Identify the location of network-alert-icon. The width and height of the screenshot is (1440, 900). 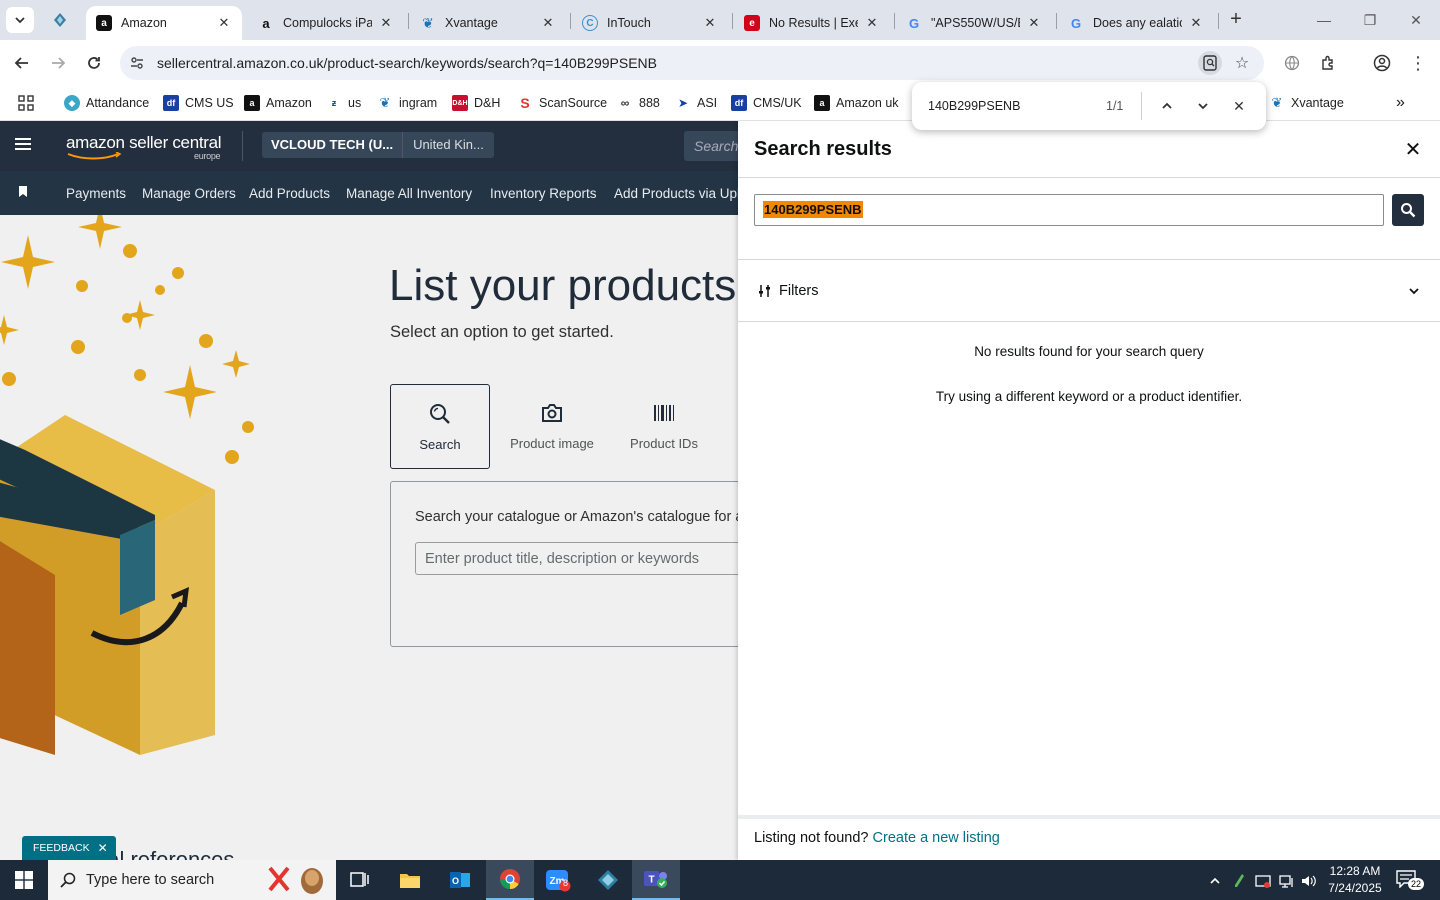
(1263, 881).